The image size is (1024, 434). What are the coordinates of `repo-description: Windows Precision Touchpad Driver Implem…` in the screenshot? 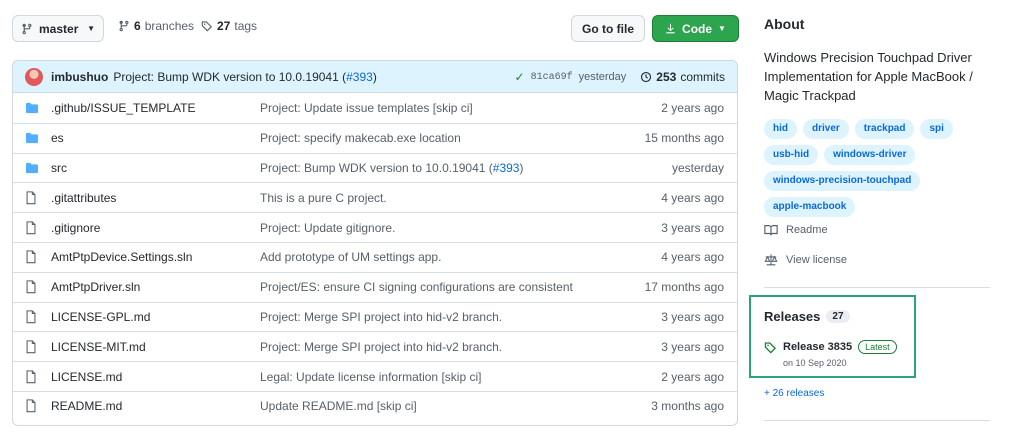 It's located at (868, 76).